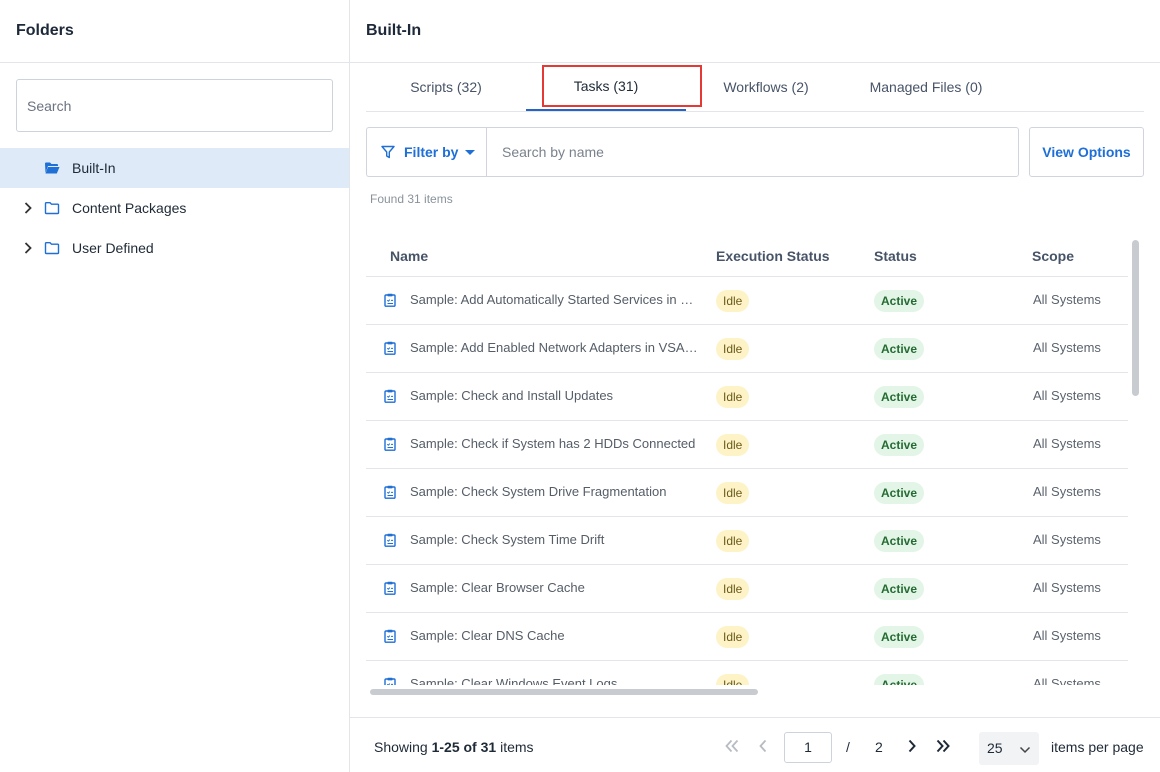 This screenshot has width=1160, height=772. I want to click on view-options-button: View Options, so click(1086, 152).